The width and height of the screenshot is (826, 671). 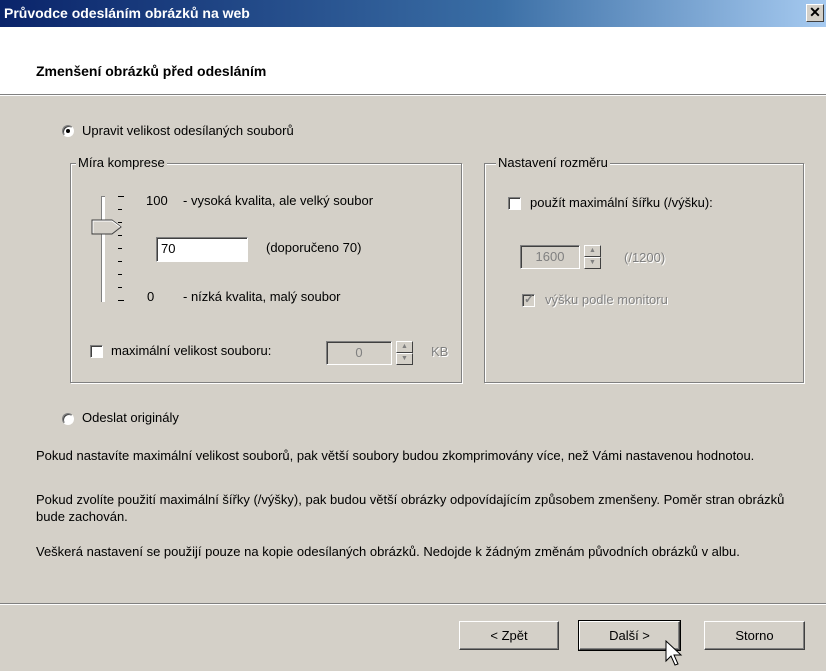 What do you see at coordinates (606, 299) in the screenshot?
I see `monitor-label: výšku podle monitoru` at bounding box center [606, 299].